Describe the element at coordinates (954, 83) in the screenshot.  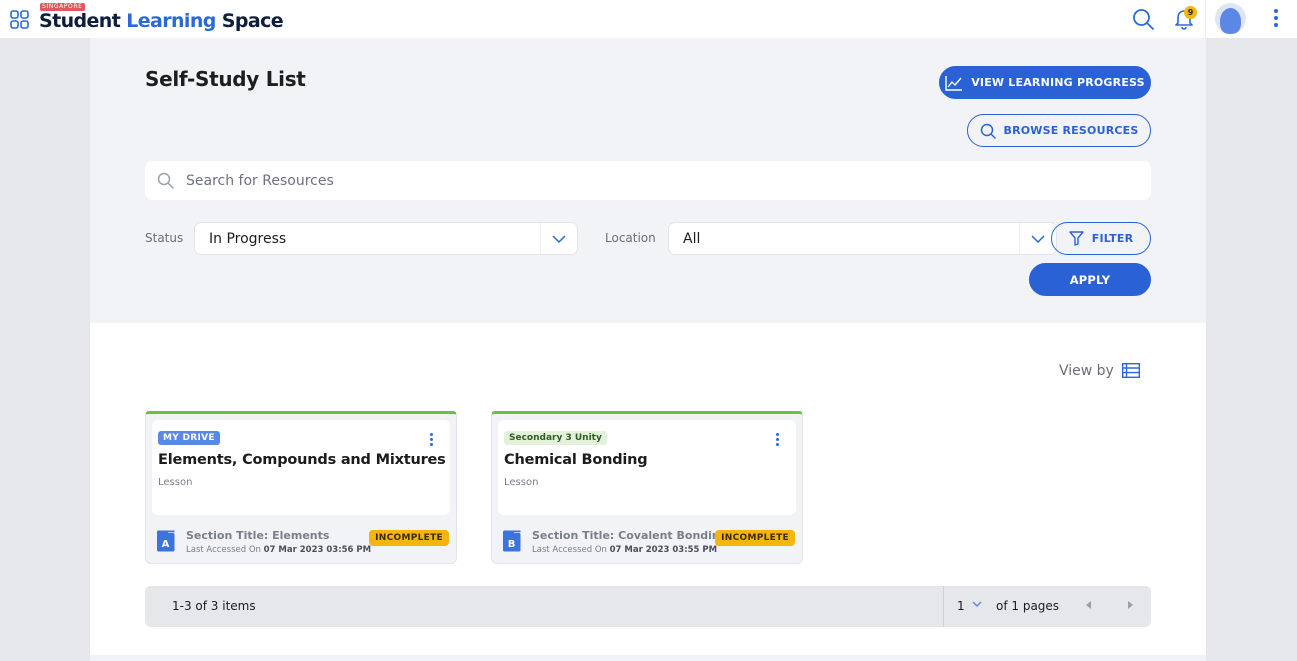
I see `line-chart-icon` at that location.